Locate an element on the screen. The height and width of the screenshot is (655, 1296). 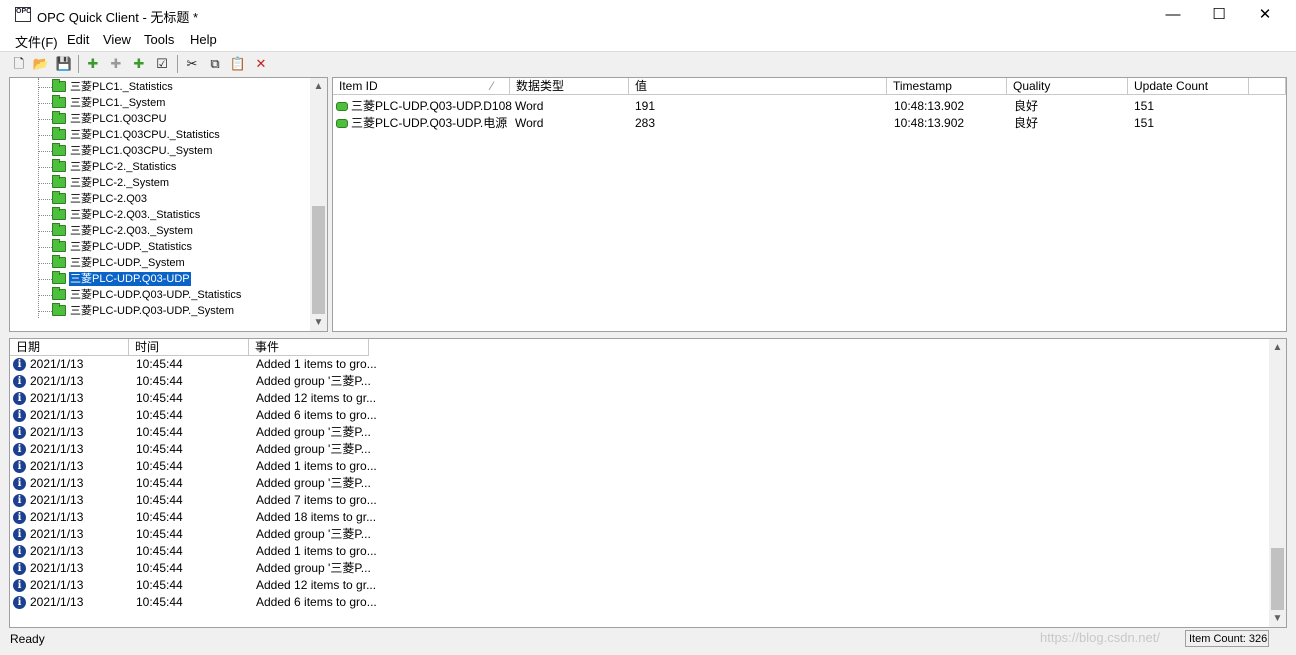
tree-item: 三菱PLC1.Q03CPU._Statistics is located at coordinates (160, 135).